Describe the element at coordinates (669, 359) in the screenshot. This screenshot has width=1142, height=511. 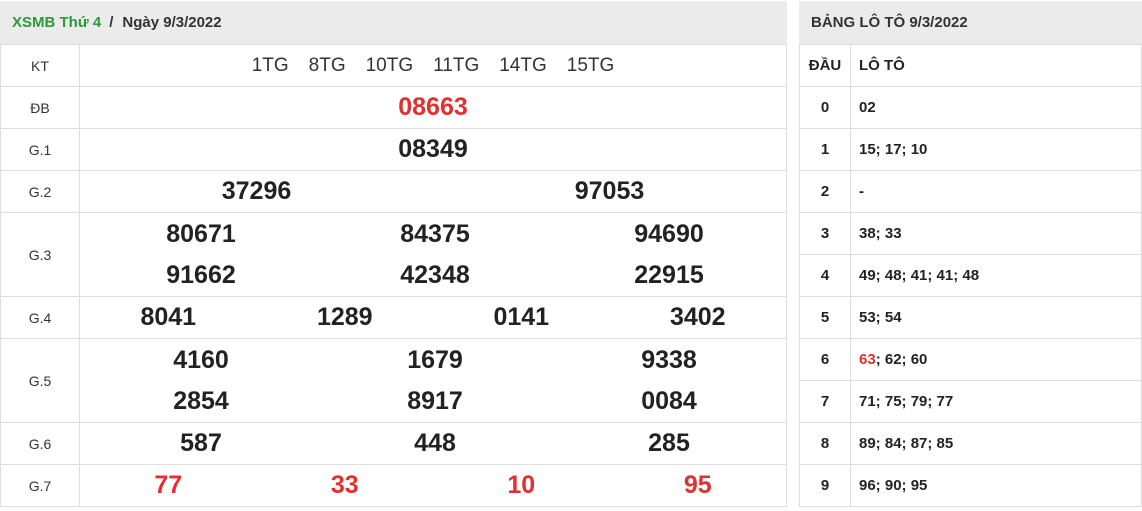
I see `prize-number: 9338` at that location.